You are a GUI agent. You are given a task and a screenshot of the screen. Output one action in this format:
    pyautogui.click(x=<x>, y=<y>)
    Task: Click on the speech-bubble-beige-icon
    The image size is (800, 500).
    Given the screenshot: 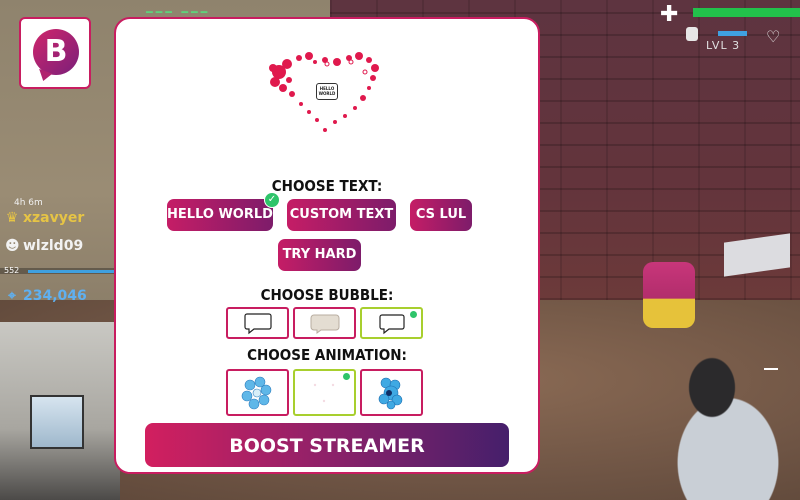 What is the action you would take?
    pyautogui.click(x=325, y=324)
    